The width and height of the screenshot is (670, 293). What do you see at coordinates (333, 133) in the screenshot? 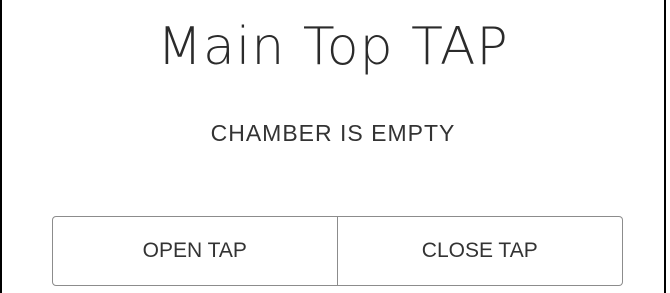
I see `chamber-status: CHAMBER IS EMPTY` at bounding box center [333, 133].